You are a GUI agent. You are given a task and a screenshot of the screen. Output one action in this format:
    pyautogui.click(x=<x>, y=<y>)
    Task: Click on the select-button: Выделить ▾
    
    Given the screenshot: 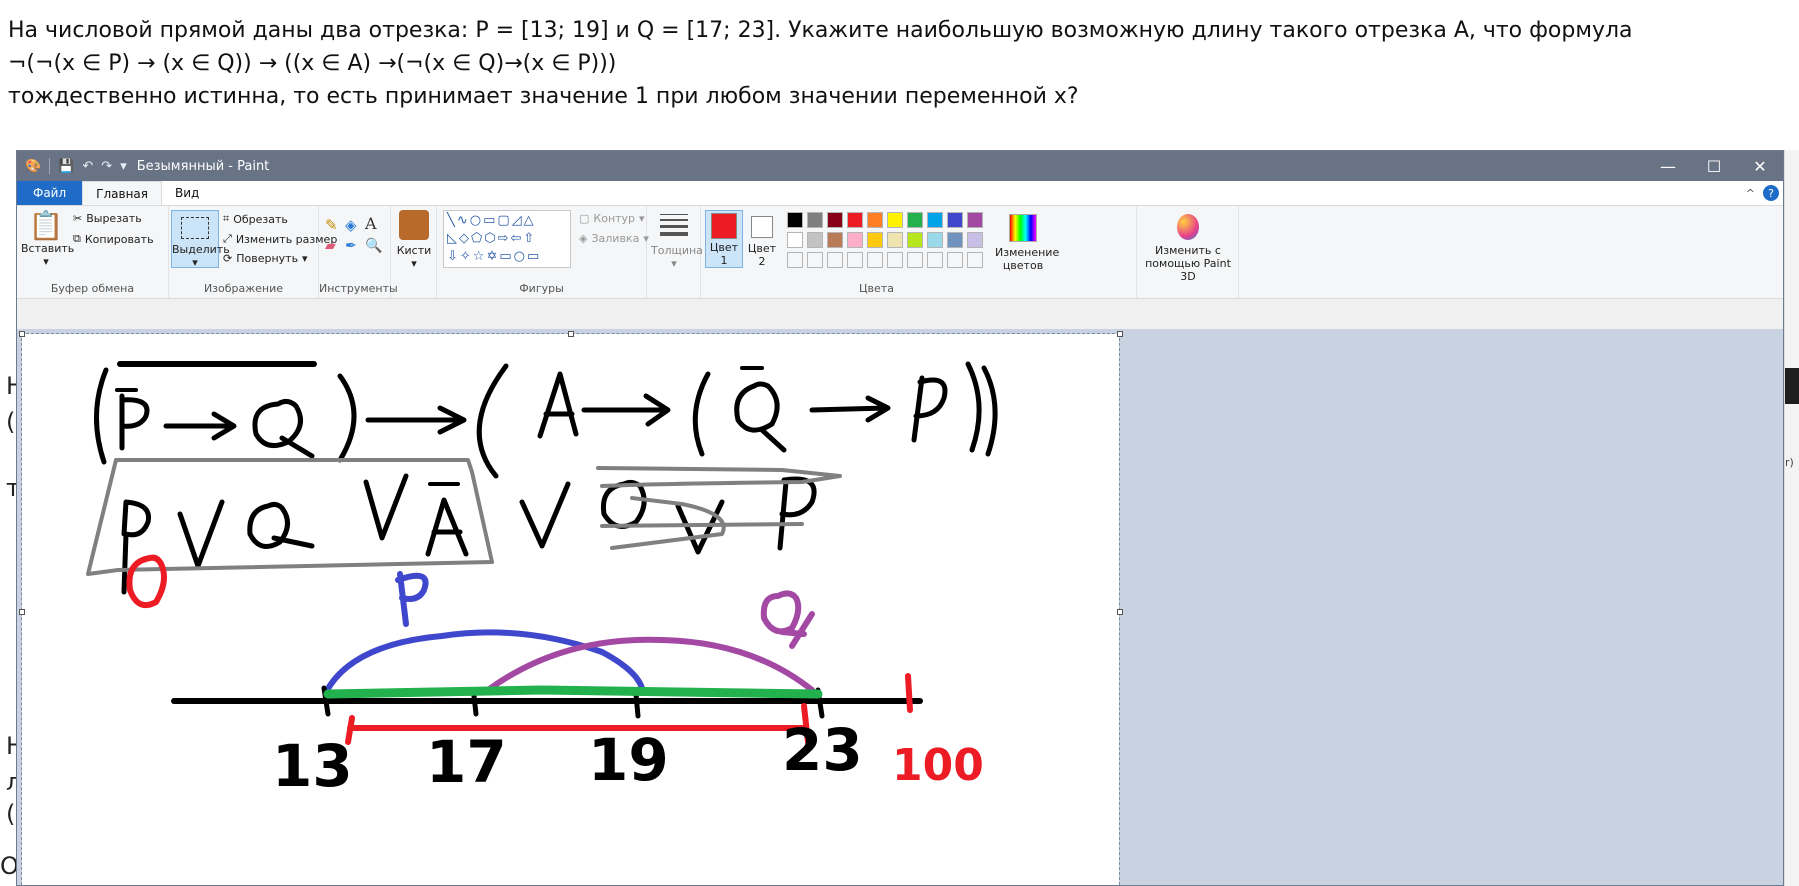 What is the action you would take?
    pyautogui.click(x=200, y=239)
    